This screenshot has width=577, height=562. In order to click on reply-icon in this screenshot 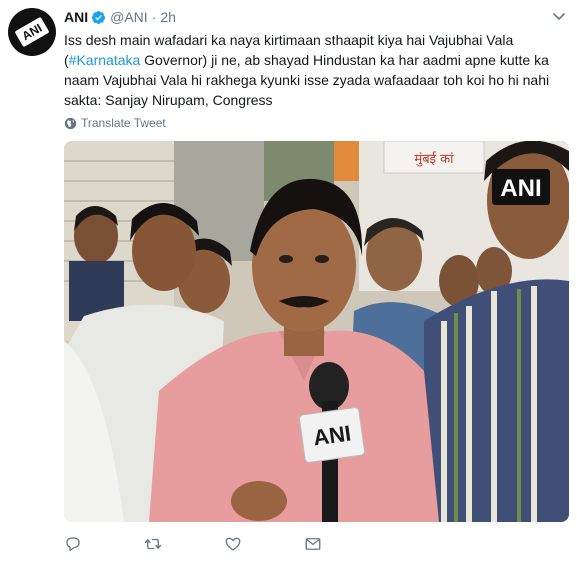, I will do `click(73, 544)`.